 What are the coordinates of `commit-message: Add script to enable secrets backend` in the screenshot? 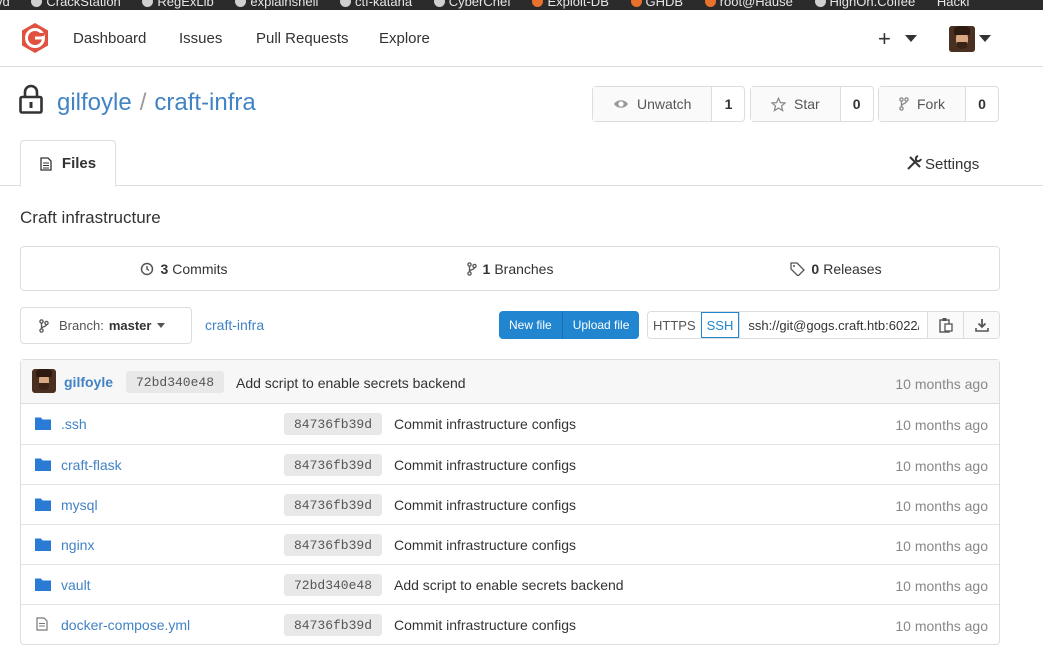 It's located at (351, 383).